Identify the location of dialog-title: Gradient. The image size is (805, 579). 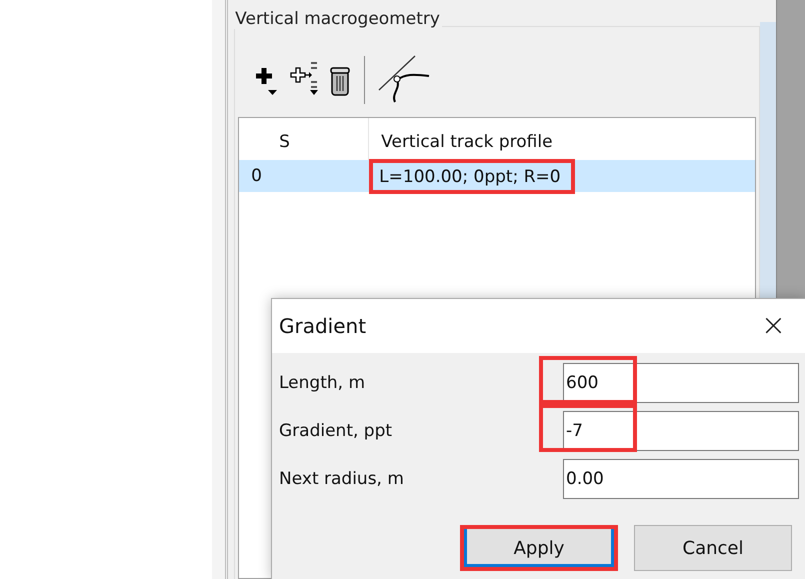
(322, 326).